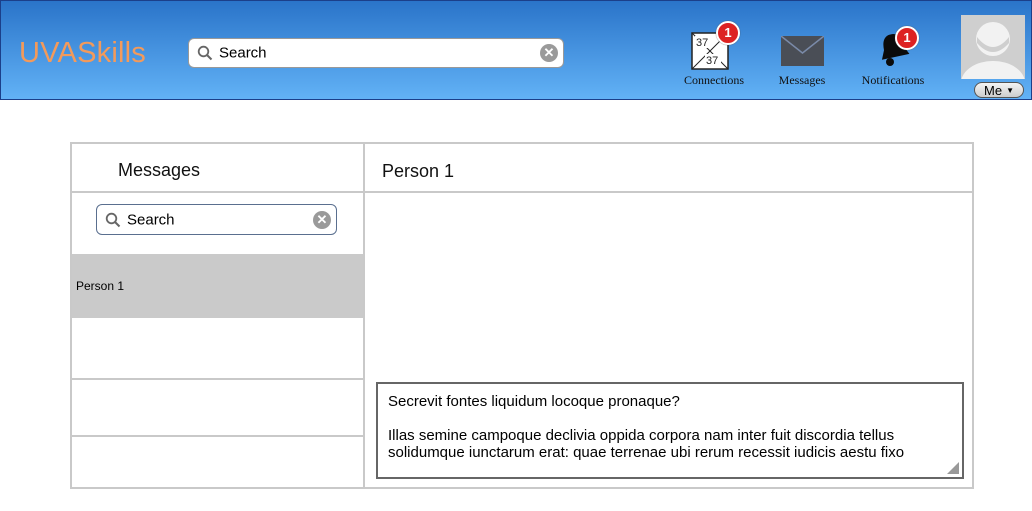 Image resolution: width=1032 pixels, height=511 pixels. What do you see at coordinates (216, 219) in the screenshot?
I see `conversation-search-input: Search ✕` at bounding box center [216, 219].